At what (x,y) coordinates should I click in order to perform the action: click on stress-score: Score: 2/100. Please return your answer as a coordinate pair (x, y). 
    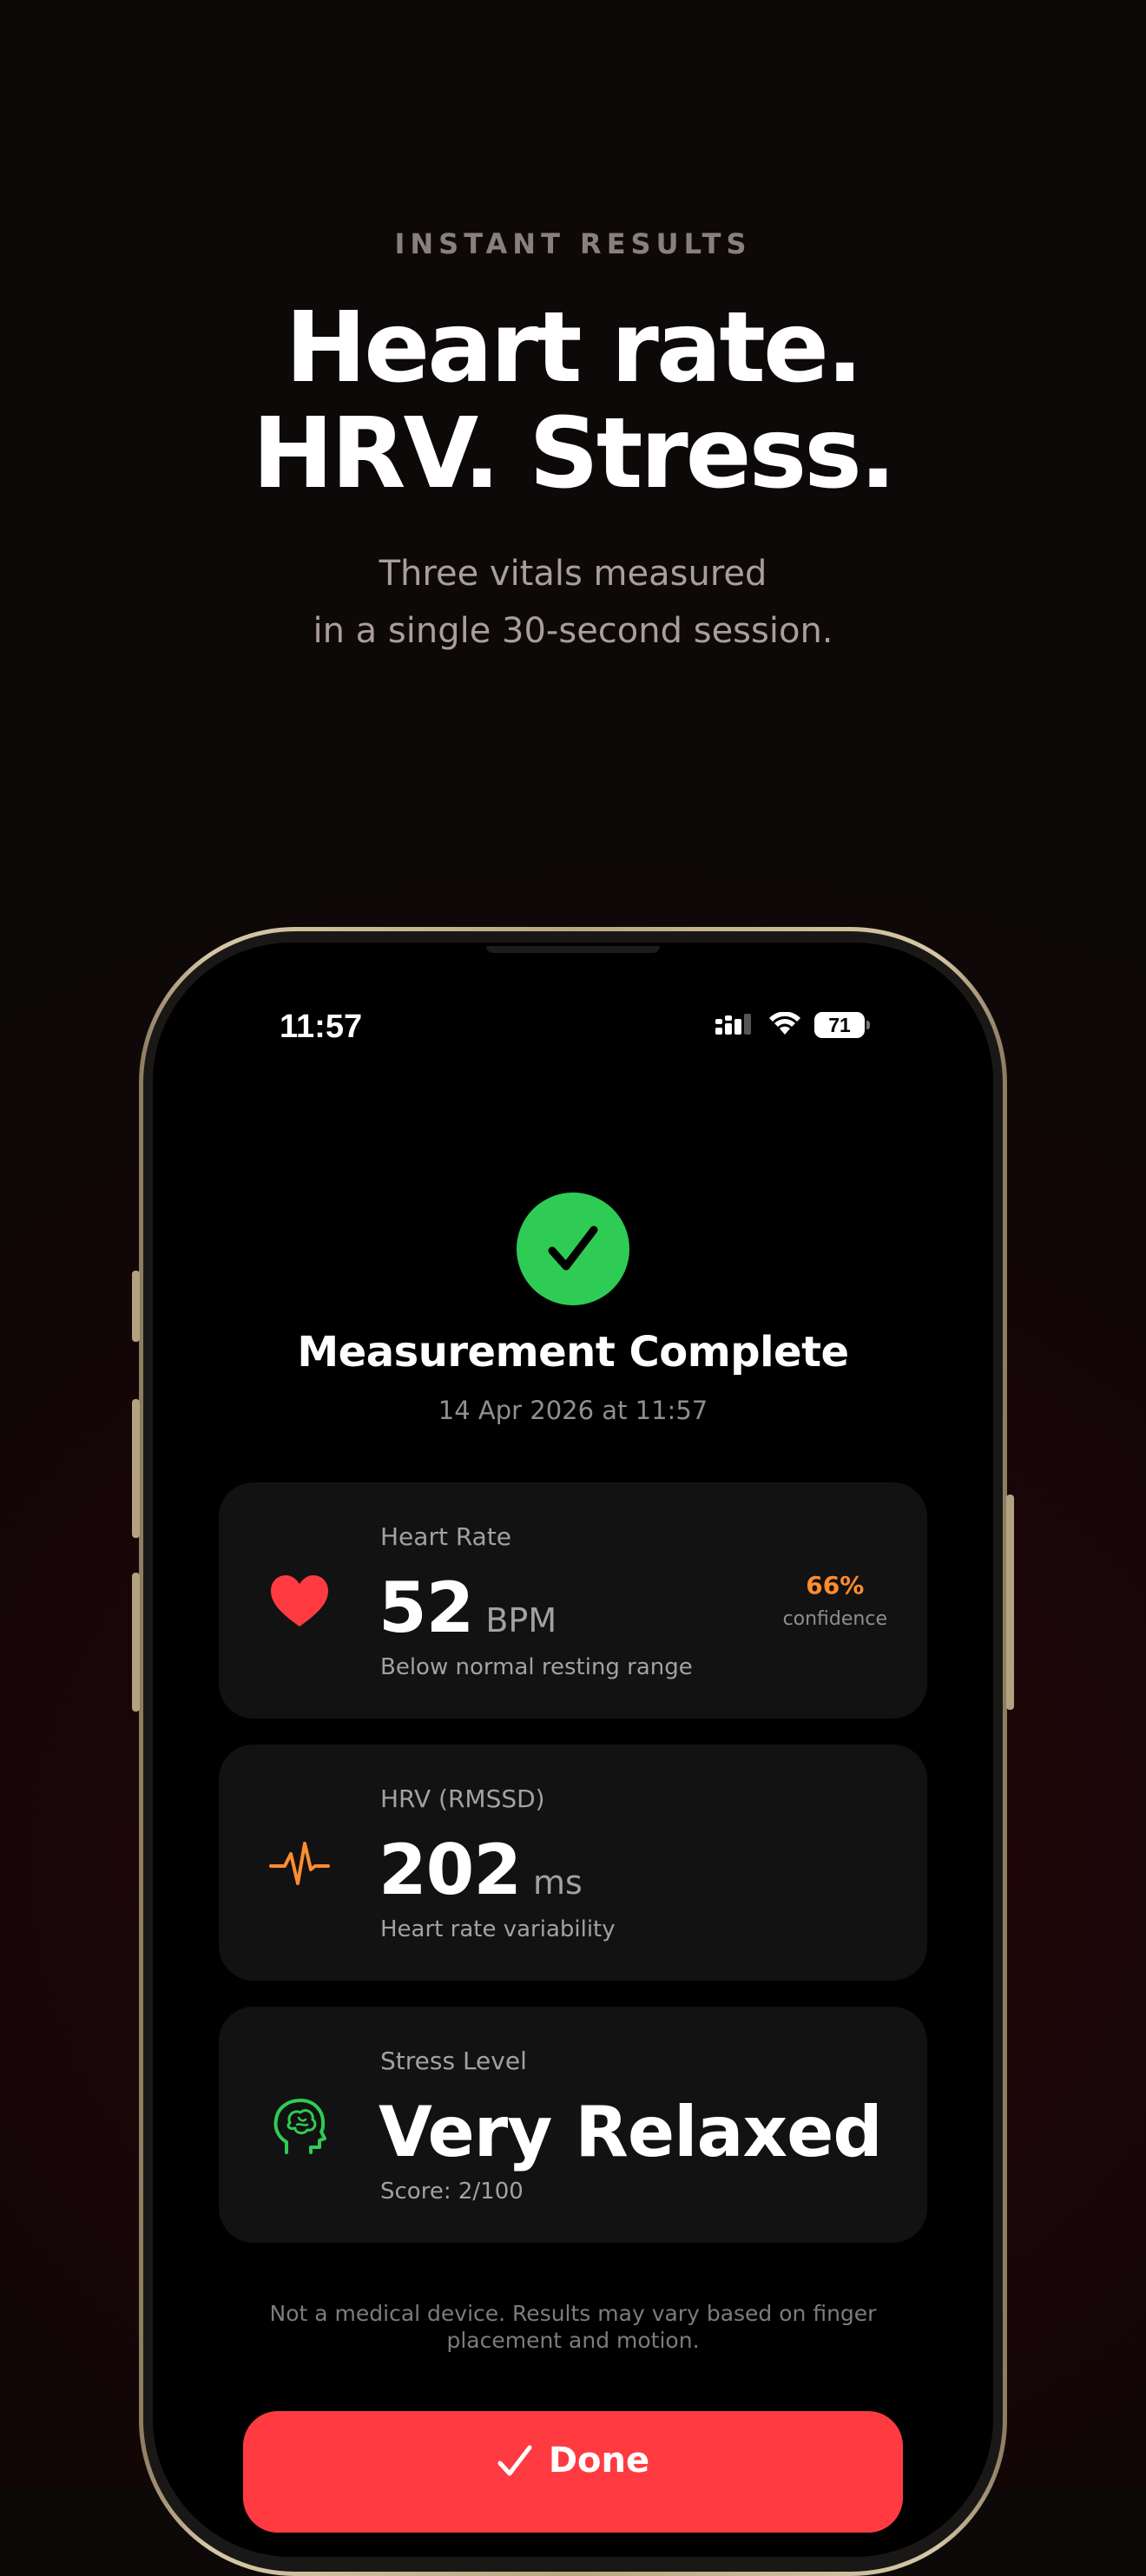
    Looking at the image, I should click on (452, 2191).